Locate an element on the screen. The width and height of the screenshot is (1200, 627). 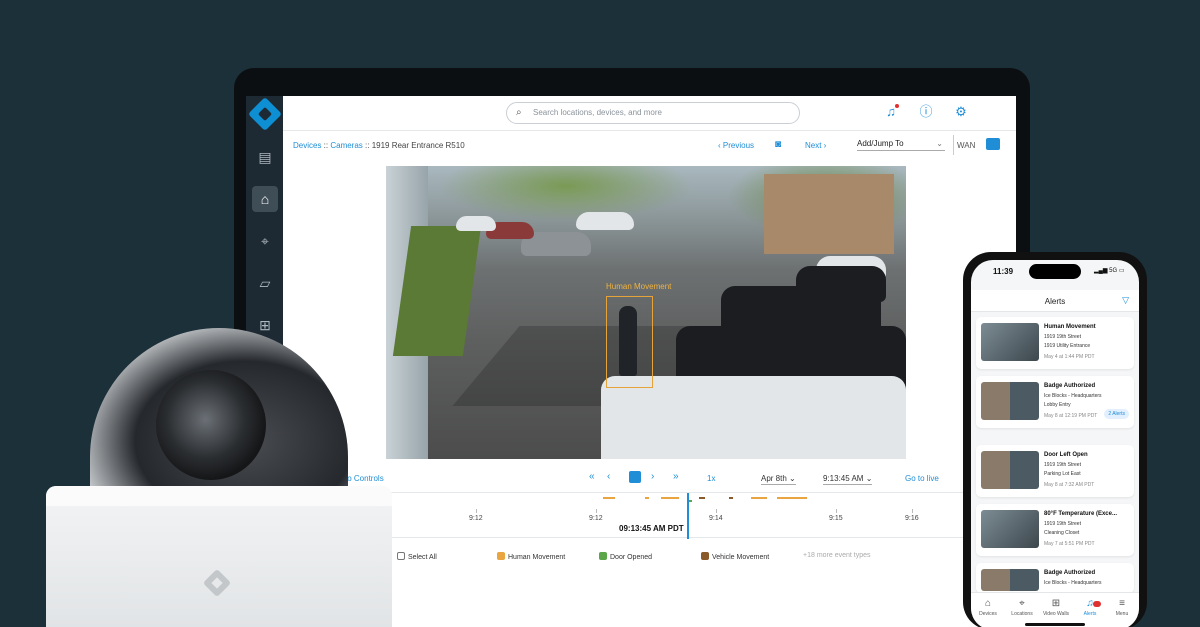
go-to-live-button: Go to live is located at coordinates (922, 478).